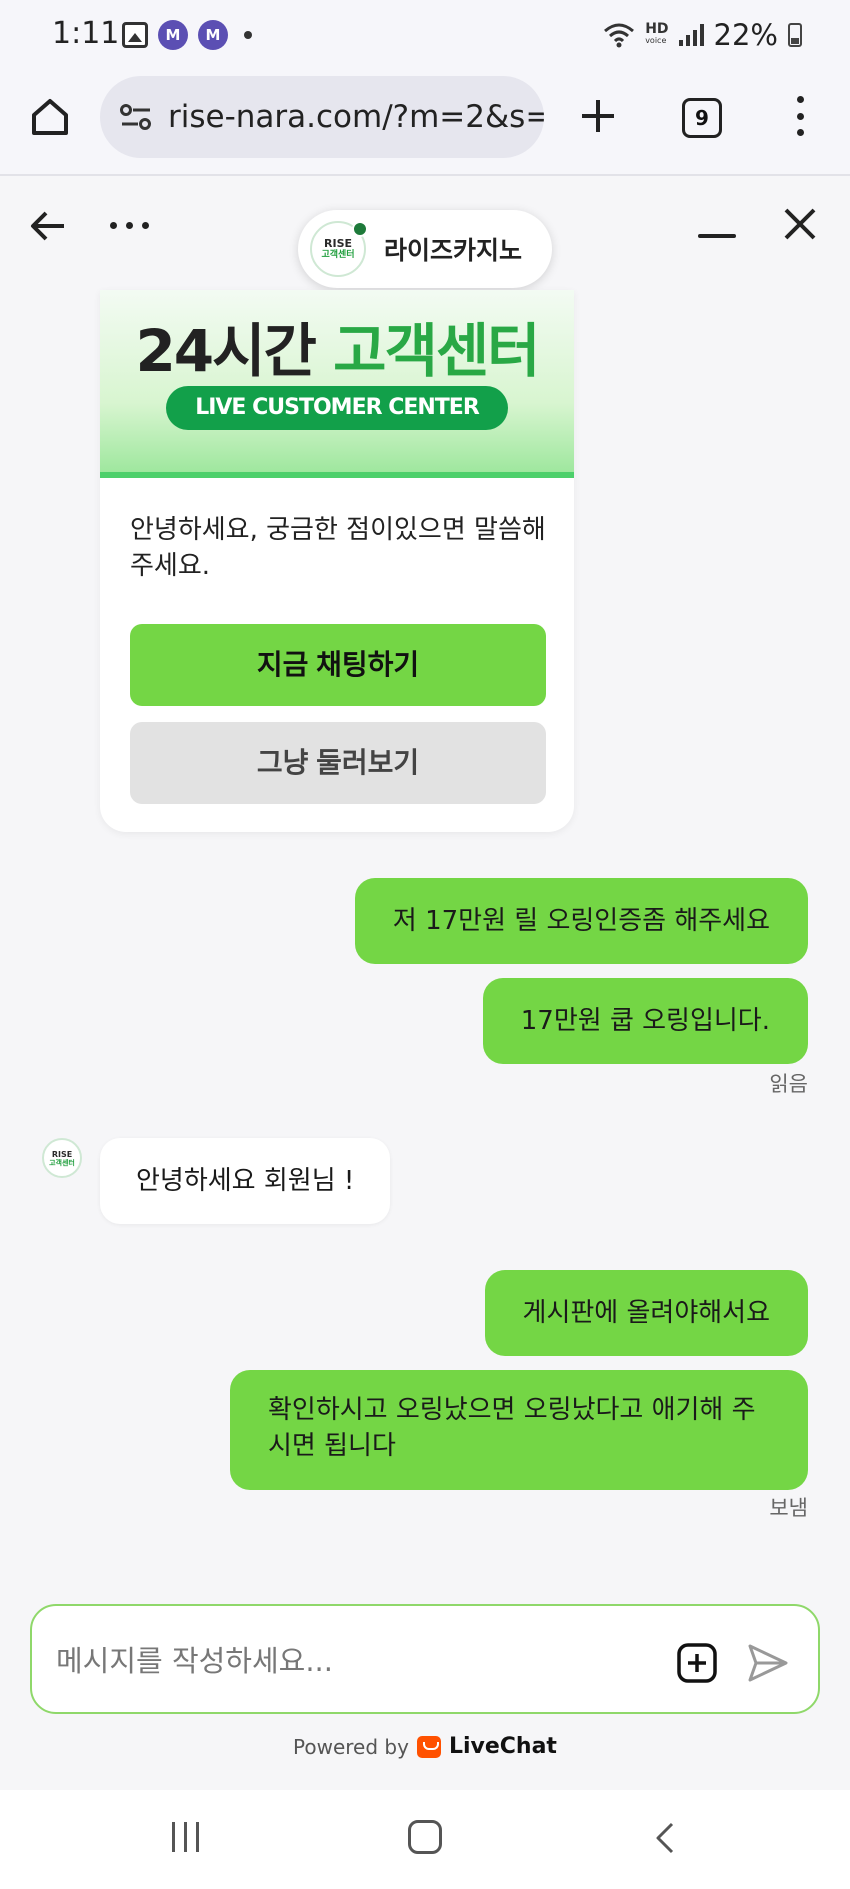  What do you see at coordinates (245, 1181) in the screenshot?
I see `agent-message: 안녕하세요 회원님 !` at bounding box center [245, 1181].